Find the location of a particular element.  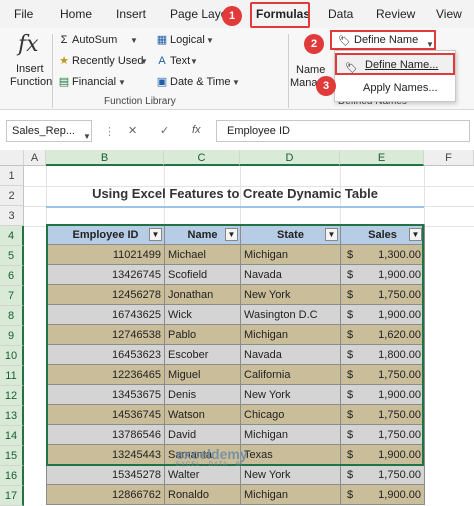

column-header-f: F is located at coordinates (449, 158).